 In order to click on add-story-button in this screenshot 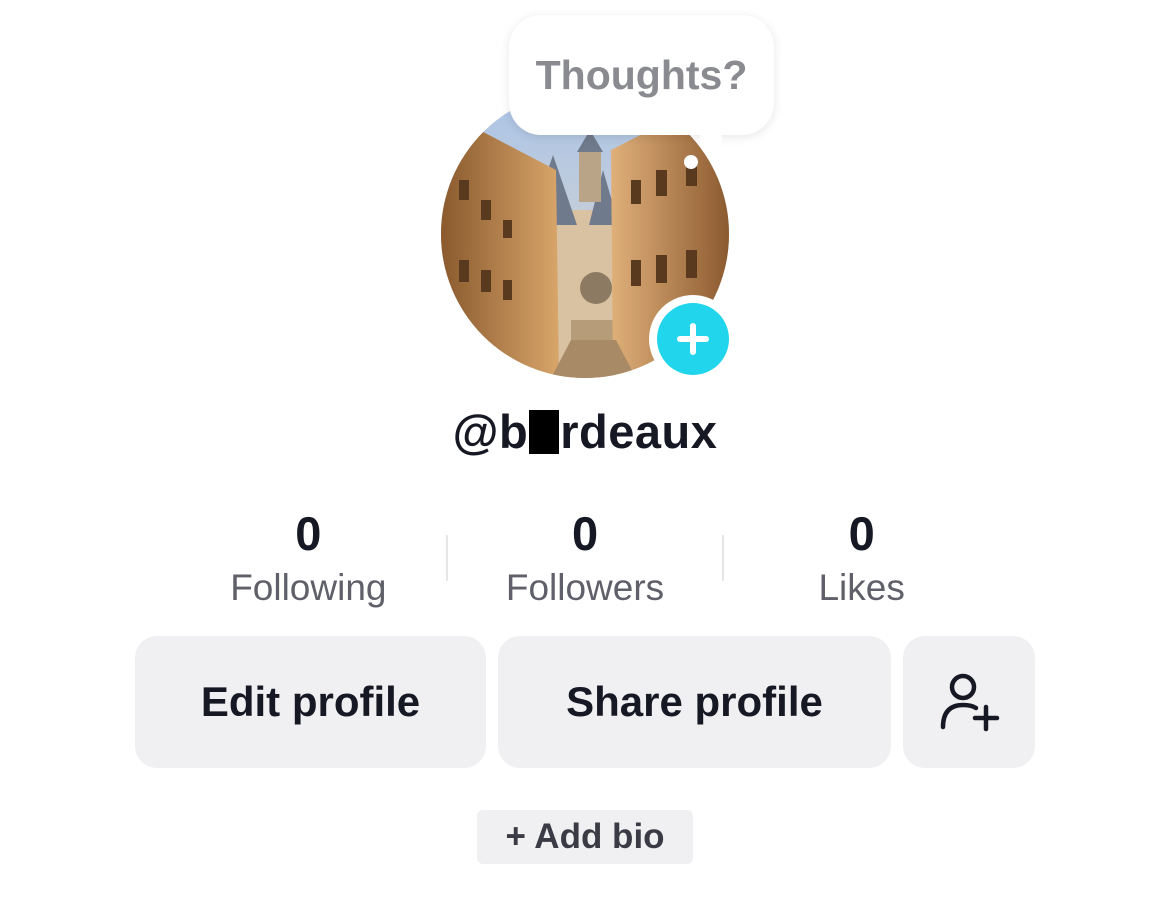, I will do `click(693, 339)`.